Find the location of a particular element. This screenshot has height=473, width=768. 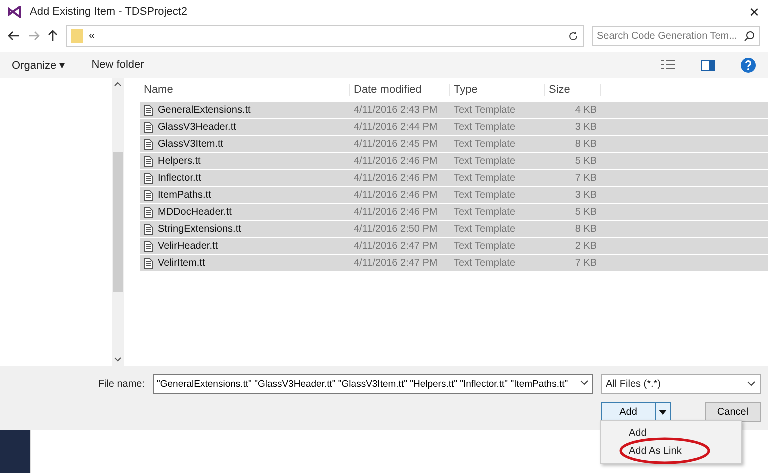

folder-icon is located at coordinates (77, 36).